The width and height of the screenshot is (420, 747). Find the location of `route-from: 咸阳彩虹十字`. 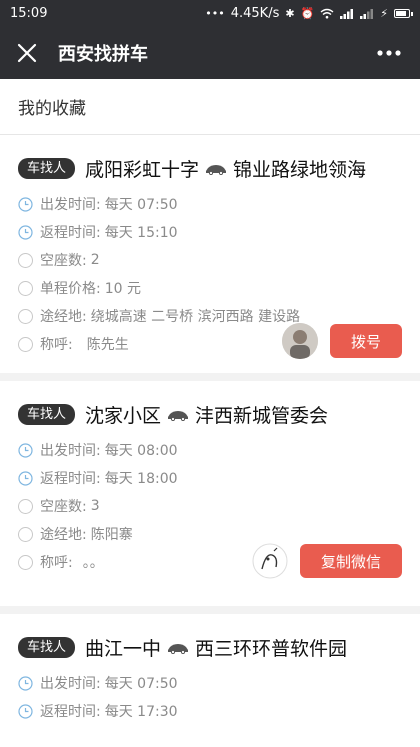

route-from: 咸阳彩虹十字 is located at coordinates (142, 170).